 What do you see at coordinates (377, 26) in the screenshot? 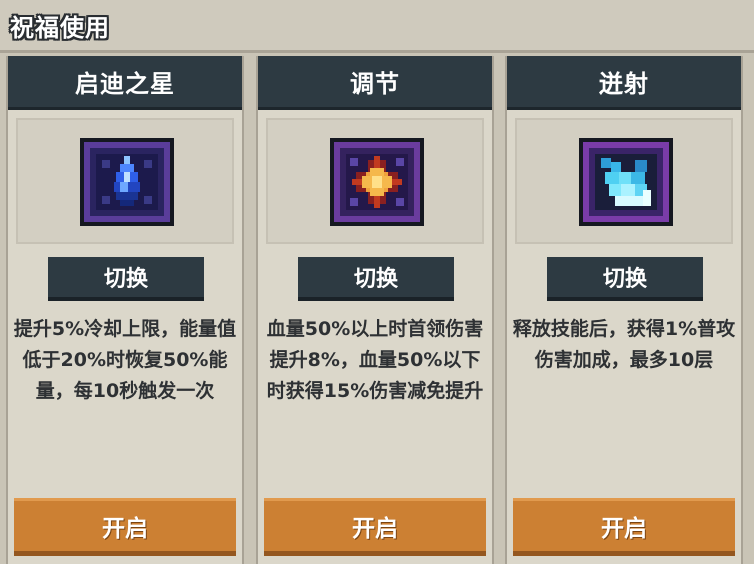
I see `header-bar: 祝福使用` at bounding box center [377, 26].